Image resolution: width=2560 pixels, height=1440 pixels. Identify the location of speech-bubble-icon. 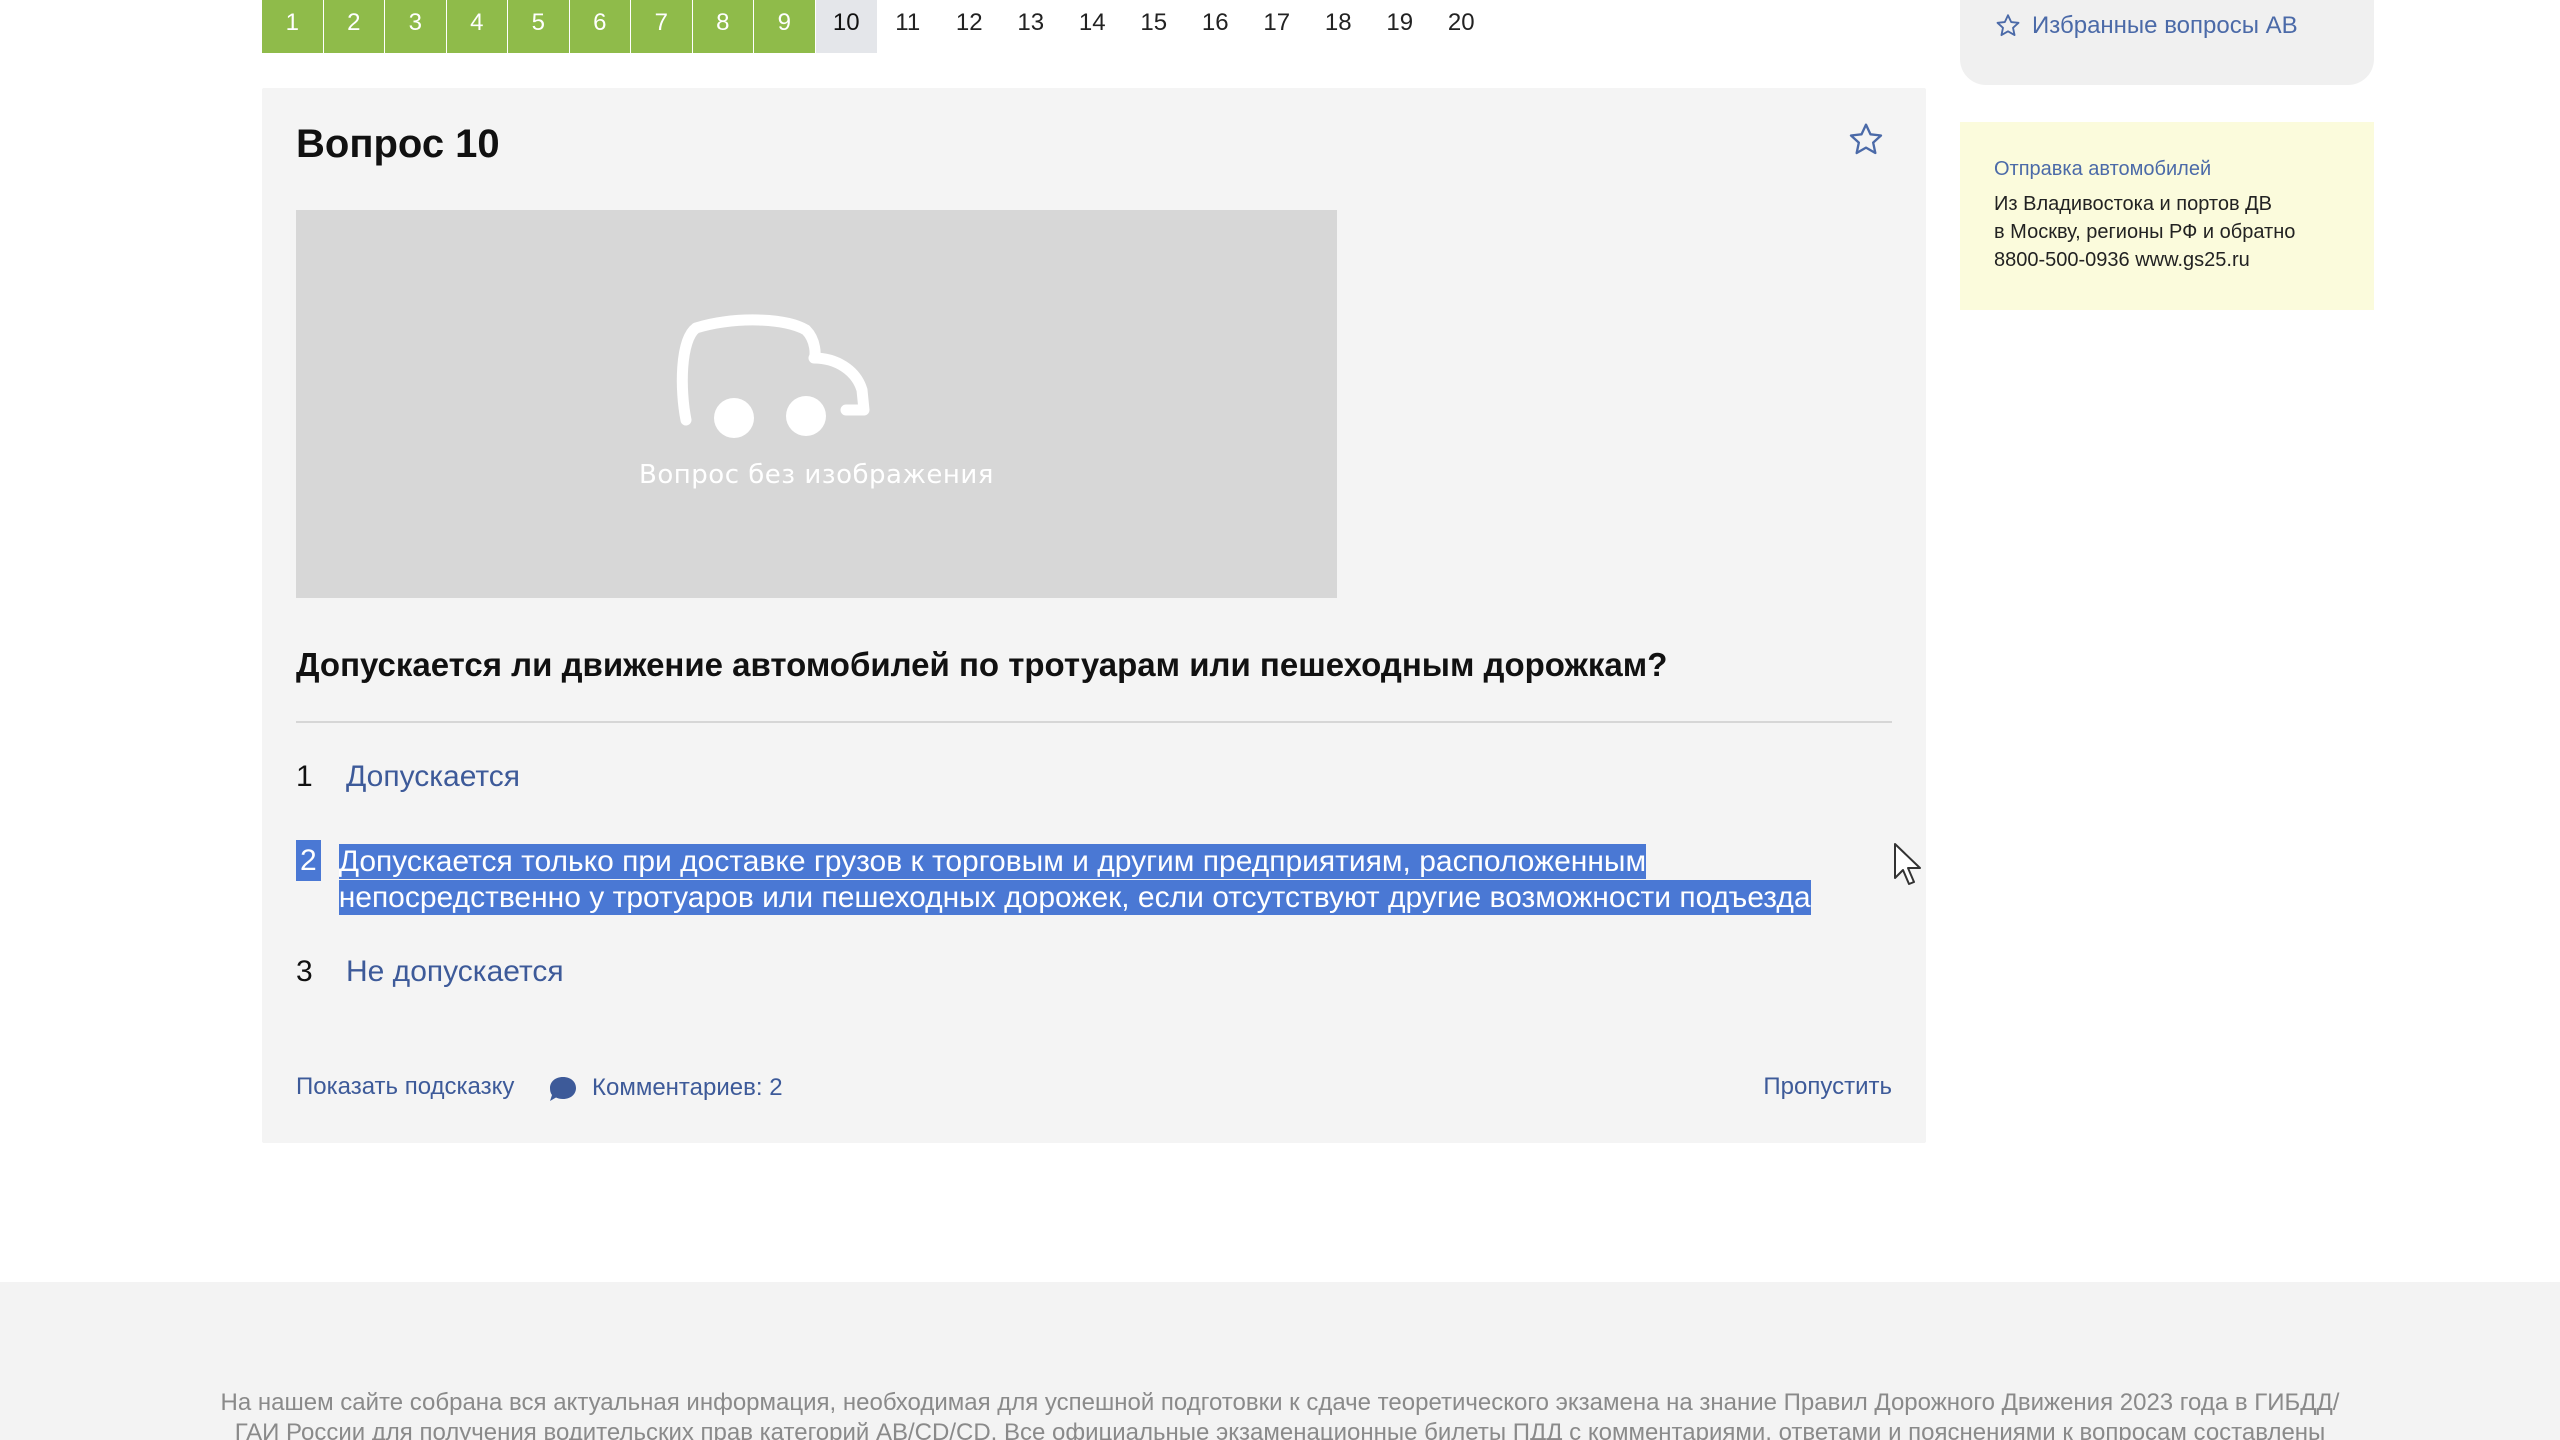
(563, 1089).